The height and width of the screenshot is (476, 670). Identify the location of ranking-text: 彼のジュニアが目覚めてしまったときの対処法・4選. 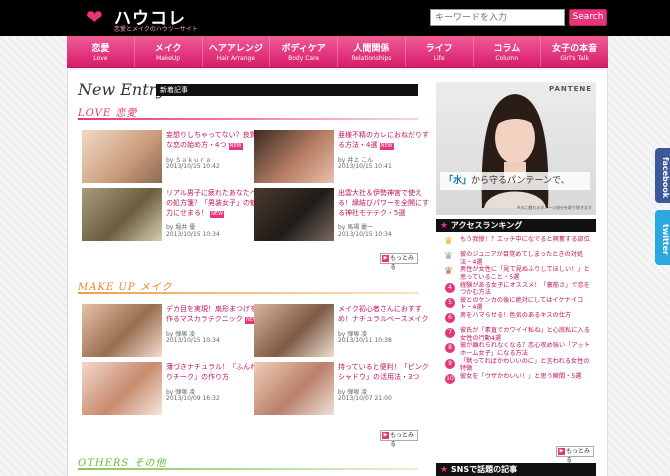
(522, 258).